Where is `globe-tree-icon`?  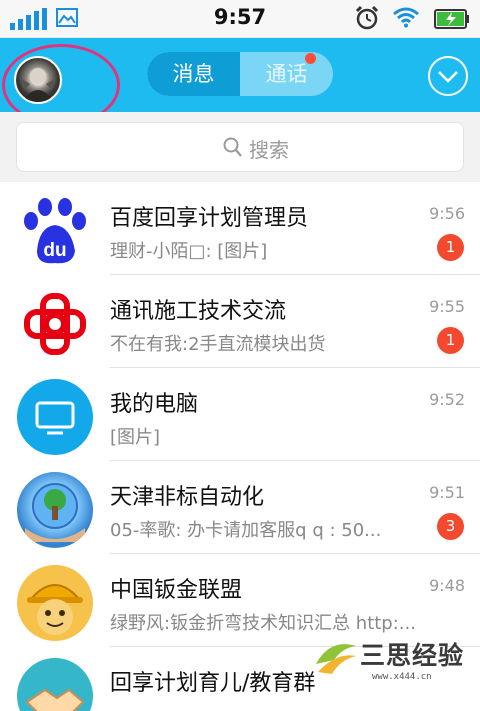
globe-tree-icon is located at coordinates (55, 510).